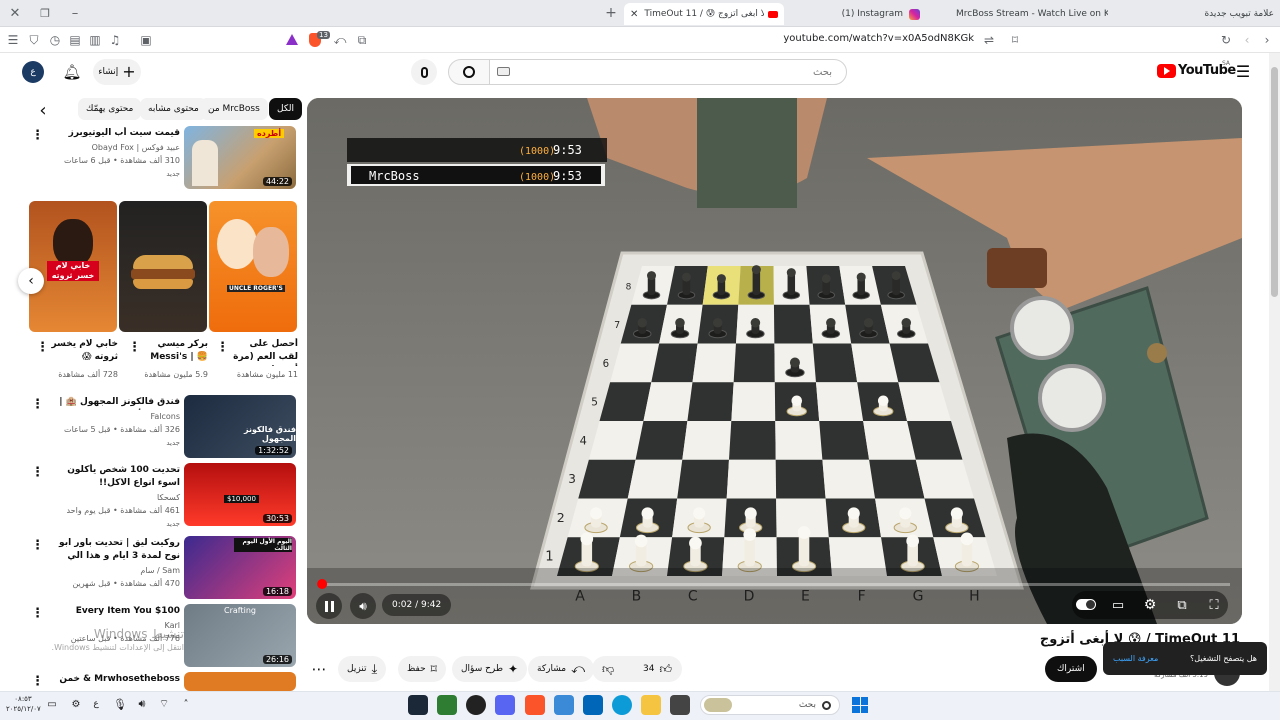  Describe the element at coordinates (240, 494) in the screenshot. I see `video-thumbnail: $10,000 30:53` at that location.